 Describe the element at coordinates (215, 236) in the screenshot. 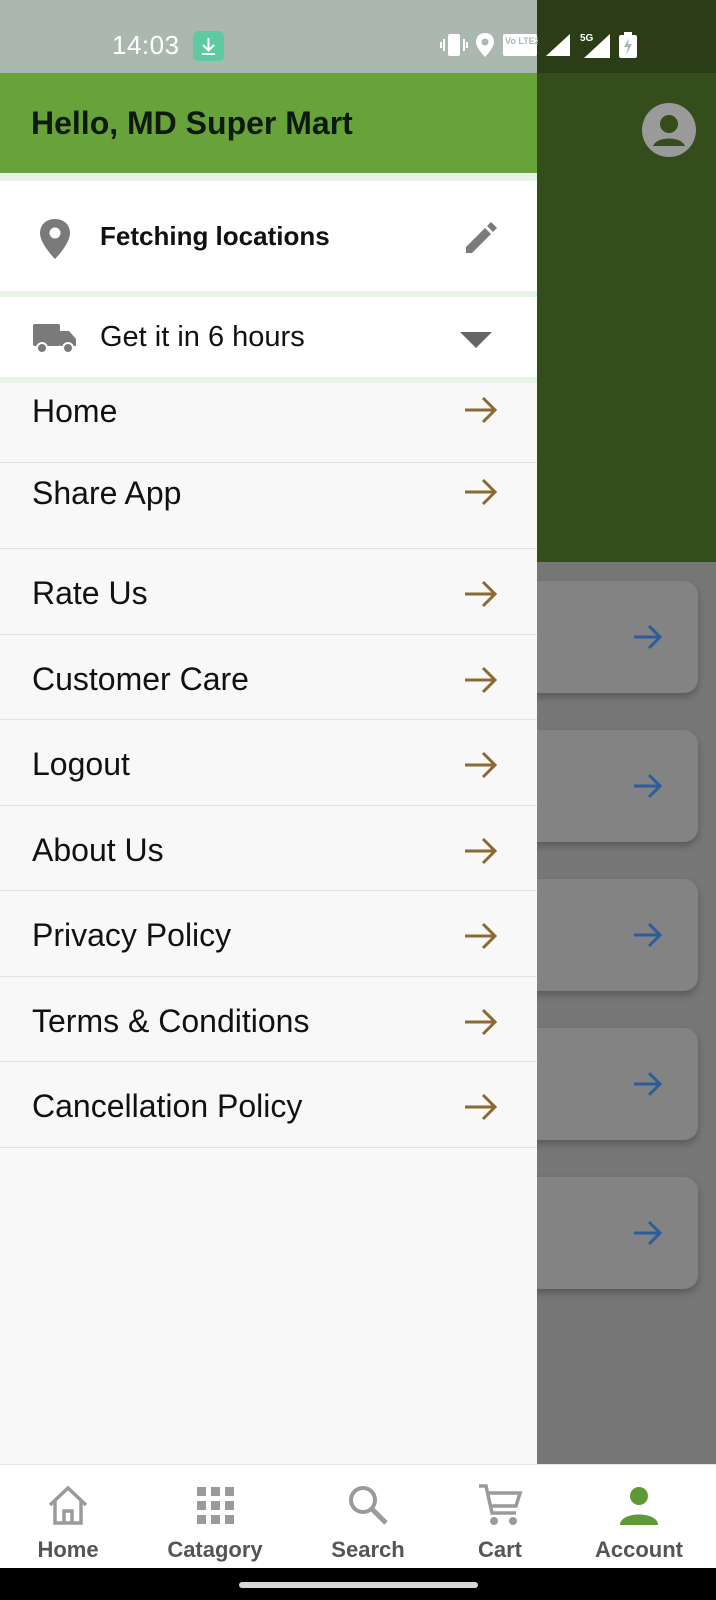

I see `location-text: Fetching locations` at that location.